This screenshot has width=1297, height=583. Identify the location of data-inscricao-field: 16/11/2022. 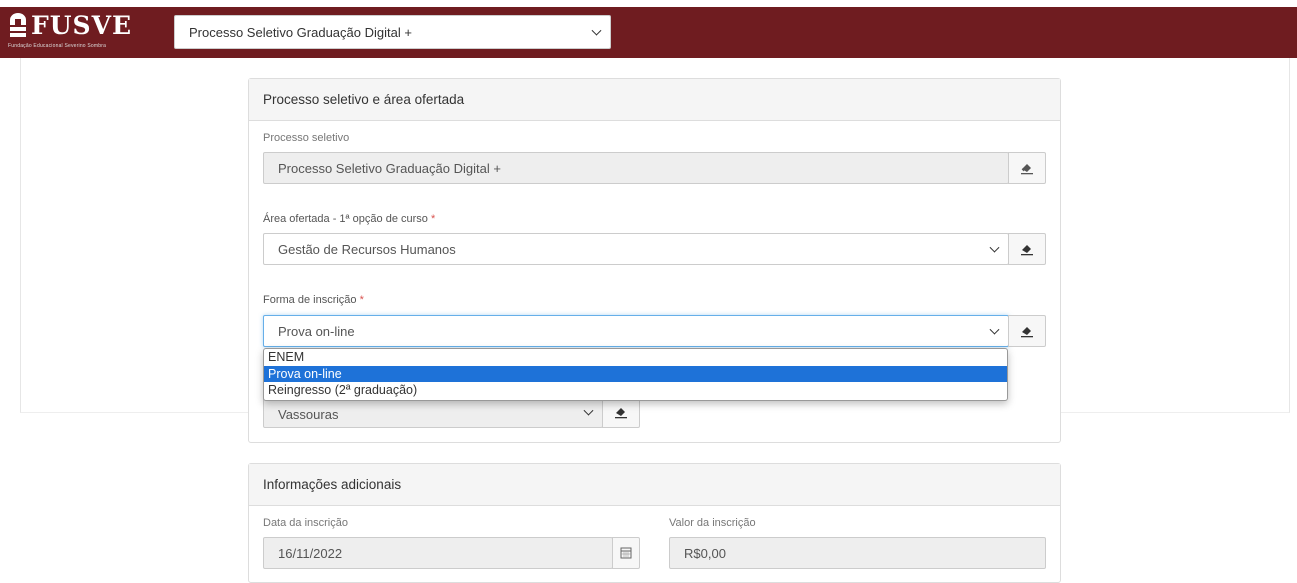
(438, 553).